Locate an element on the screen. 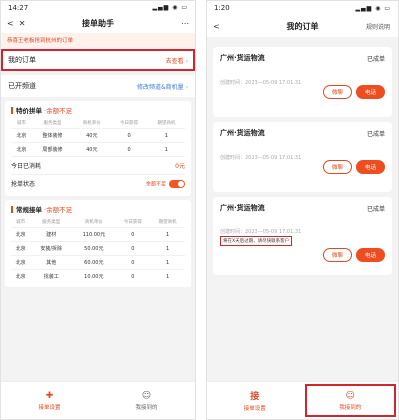 Image resolution: width=399 pixels, height=420 pixels. table-row: 北京 局部装修 40元 0 1 is located at coordinates (98, 149).